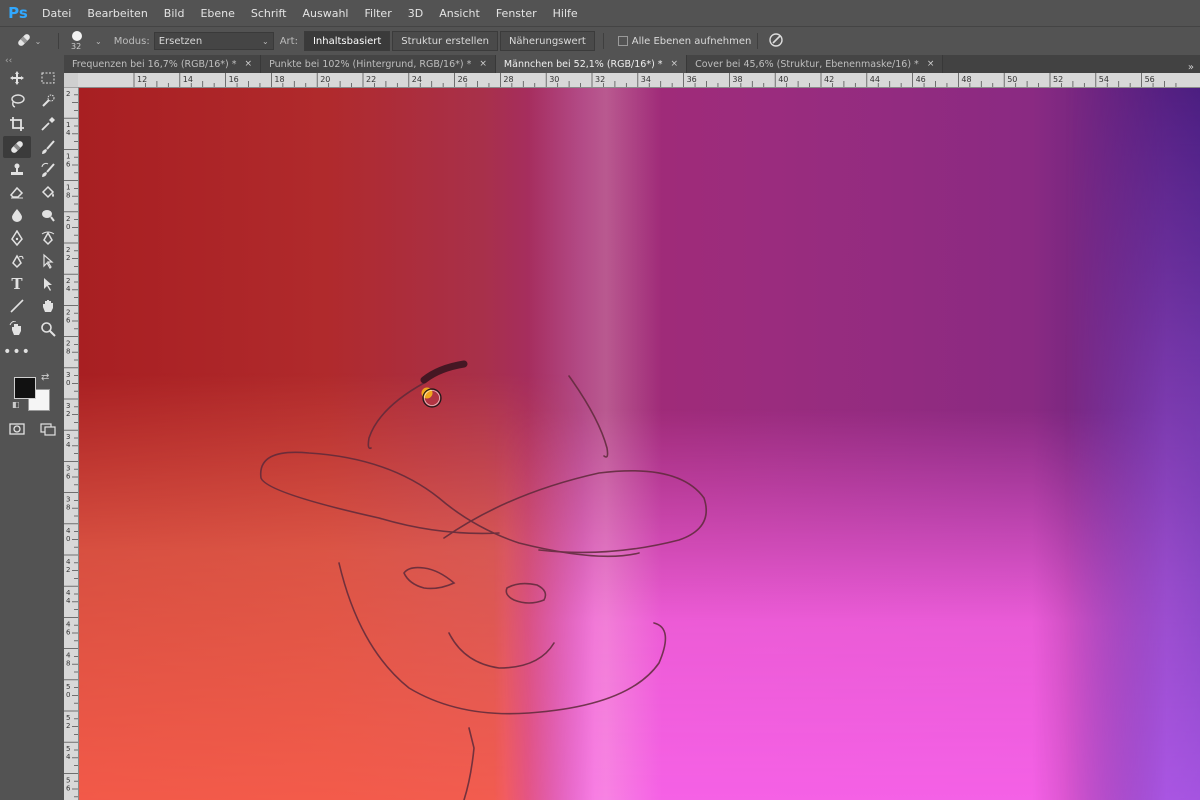 This screenshot has height=800, width=1200. I want to click on quick-mask-icon, so click(17, 429).